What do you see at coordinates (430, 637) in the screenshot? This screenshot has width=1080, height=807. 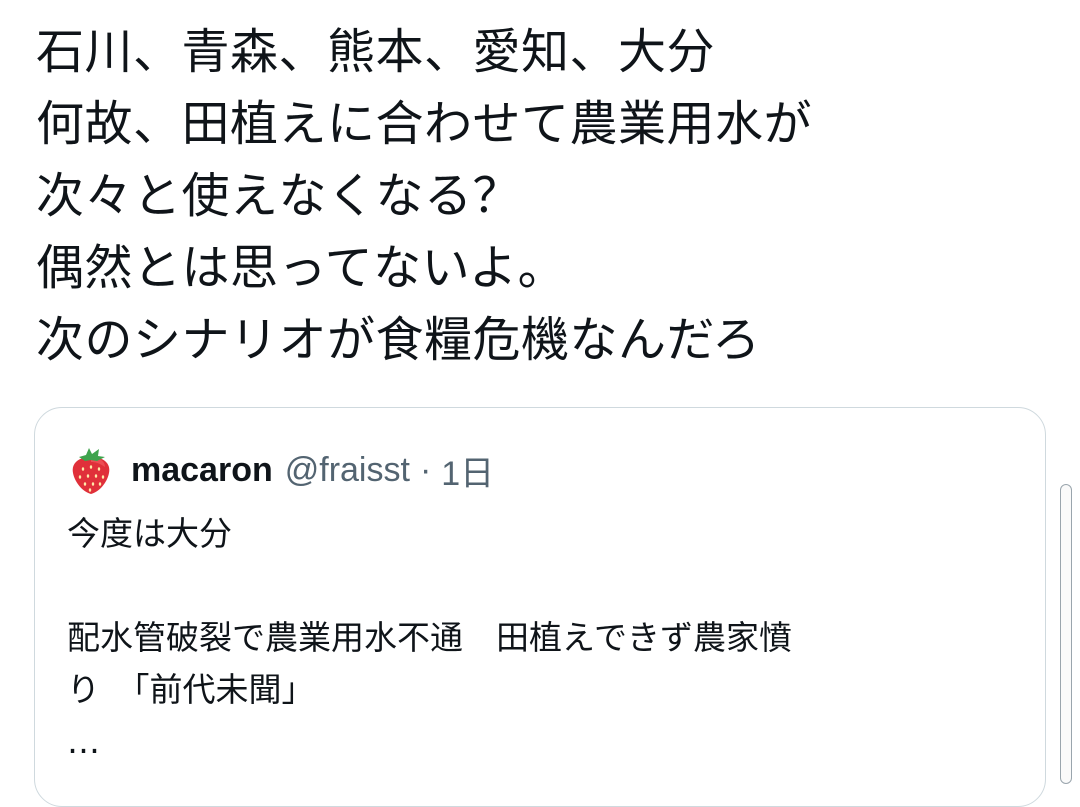 I see `quoted-body-line: 配水管破裂で農業用水不通 田植えできず農家憤` at bounding box center [430, 637].